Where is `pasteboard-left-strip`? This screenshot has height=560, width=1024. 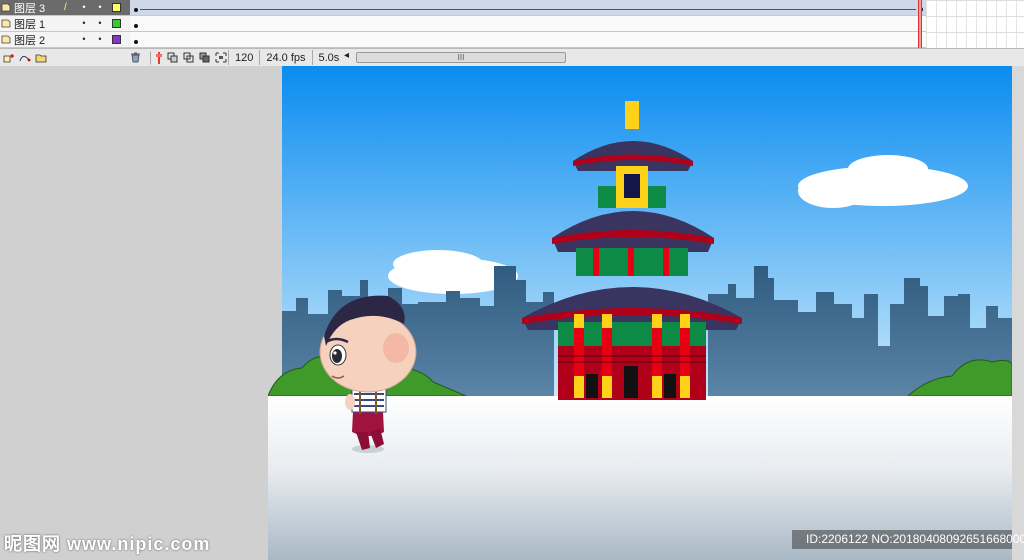
pasteboard-left-strip is located at coordinates (275, 231).